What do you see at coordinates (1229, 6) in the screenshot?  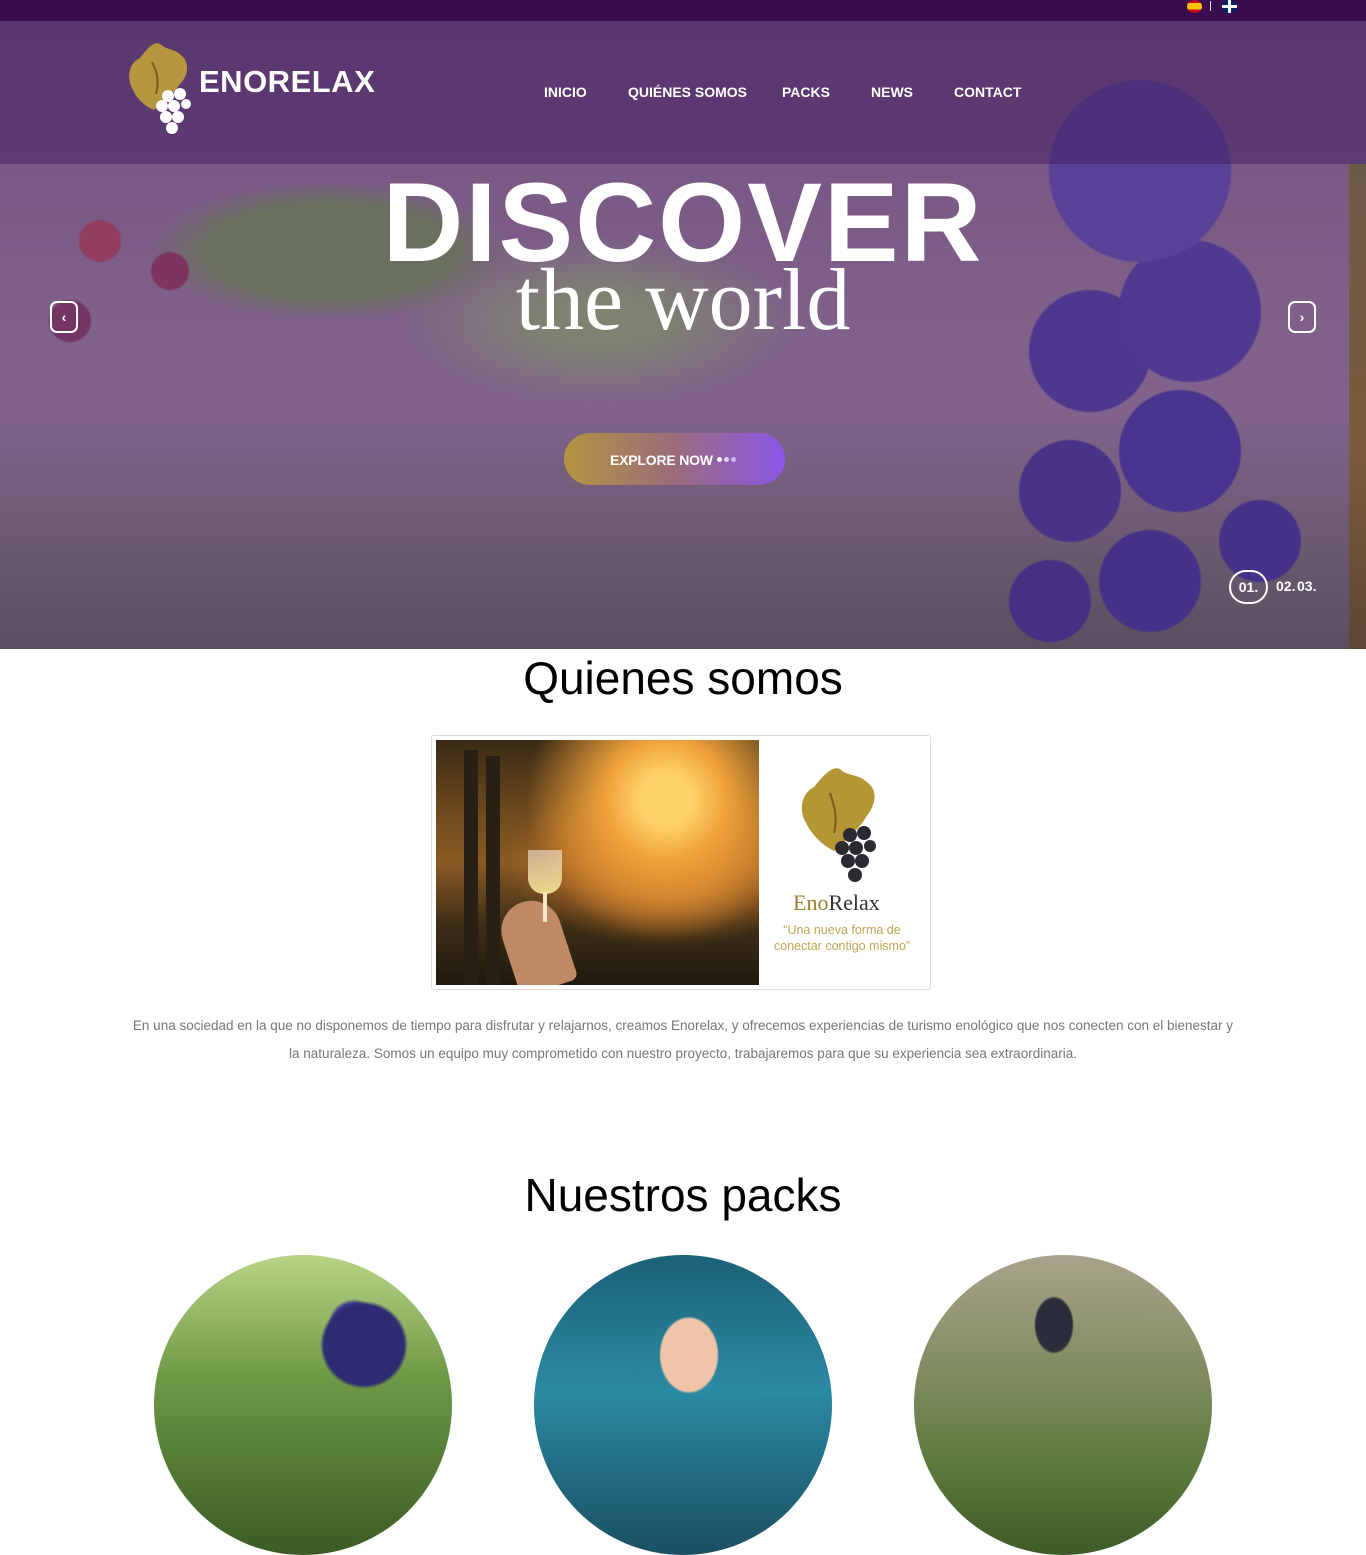 I see `uk-flag-icon` at bounding box center [1229, 6].